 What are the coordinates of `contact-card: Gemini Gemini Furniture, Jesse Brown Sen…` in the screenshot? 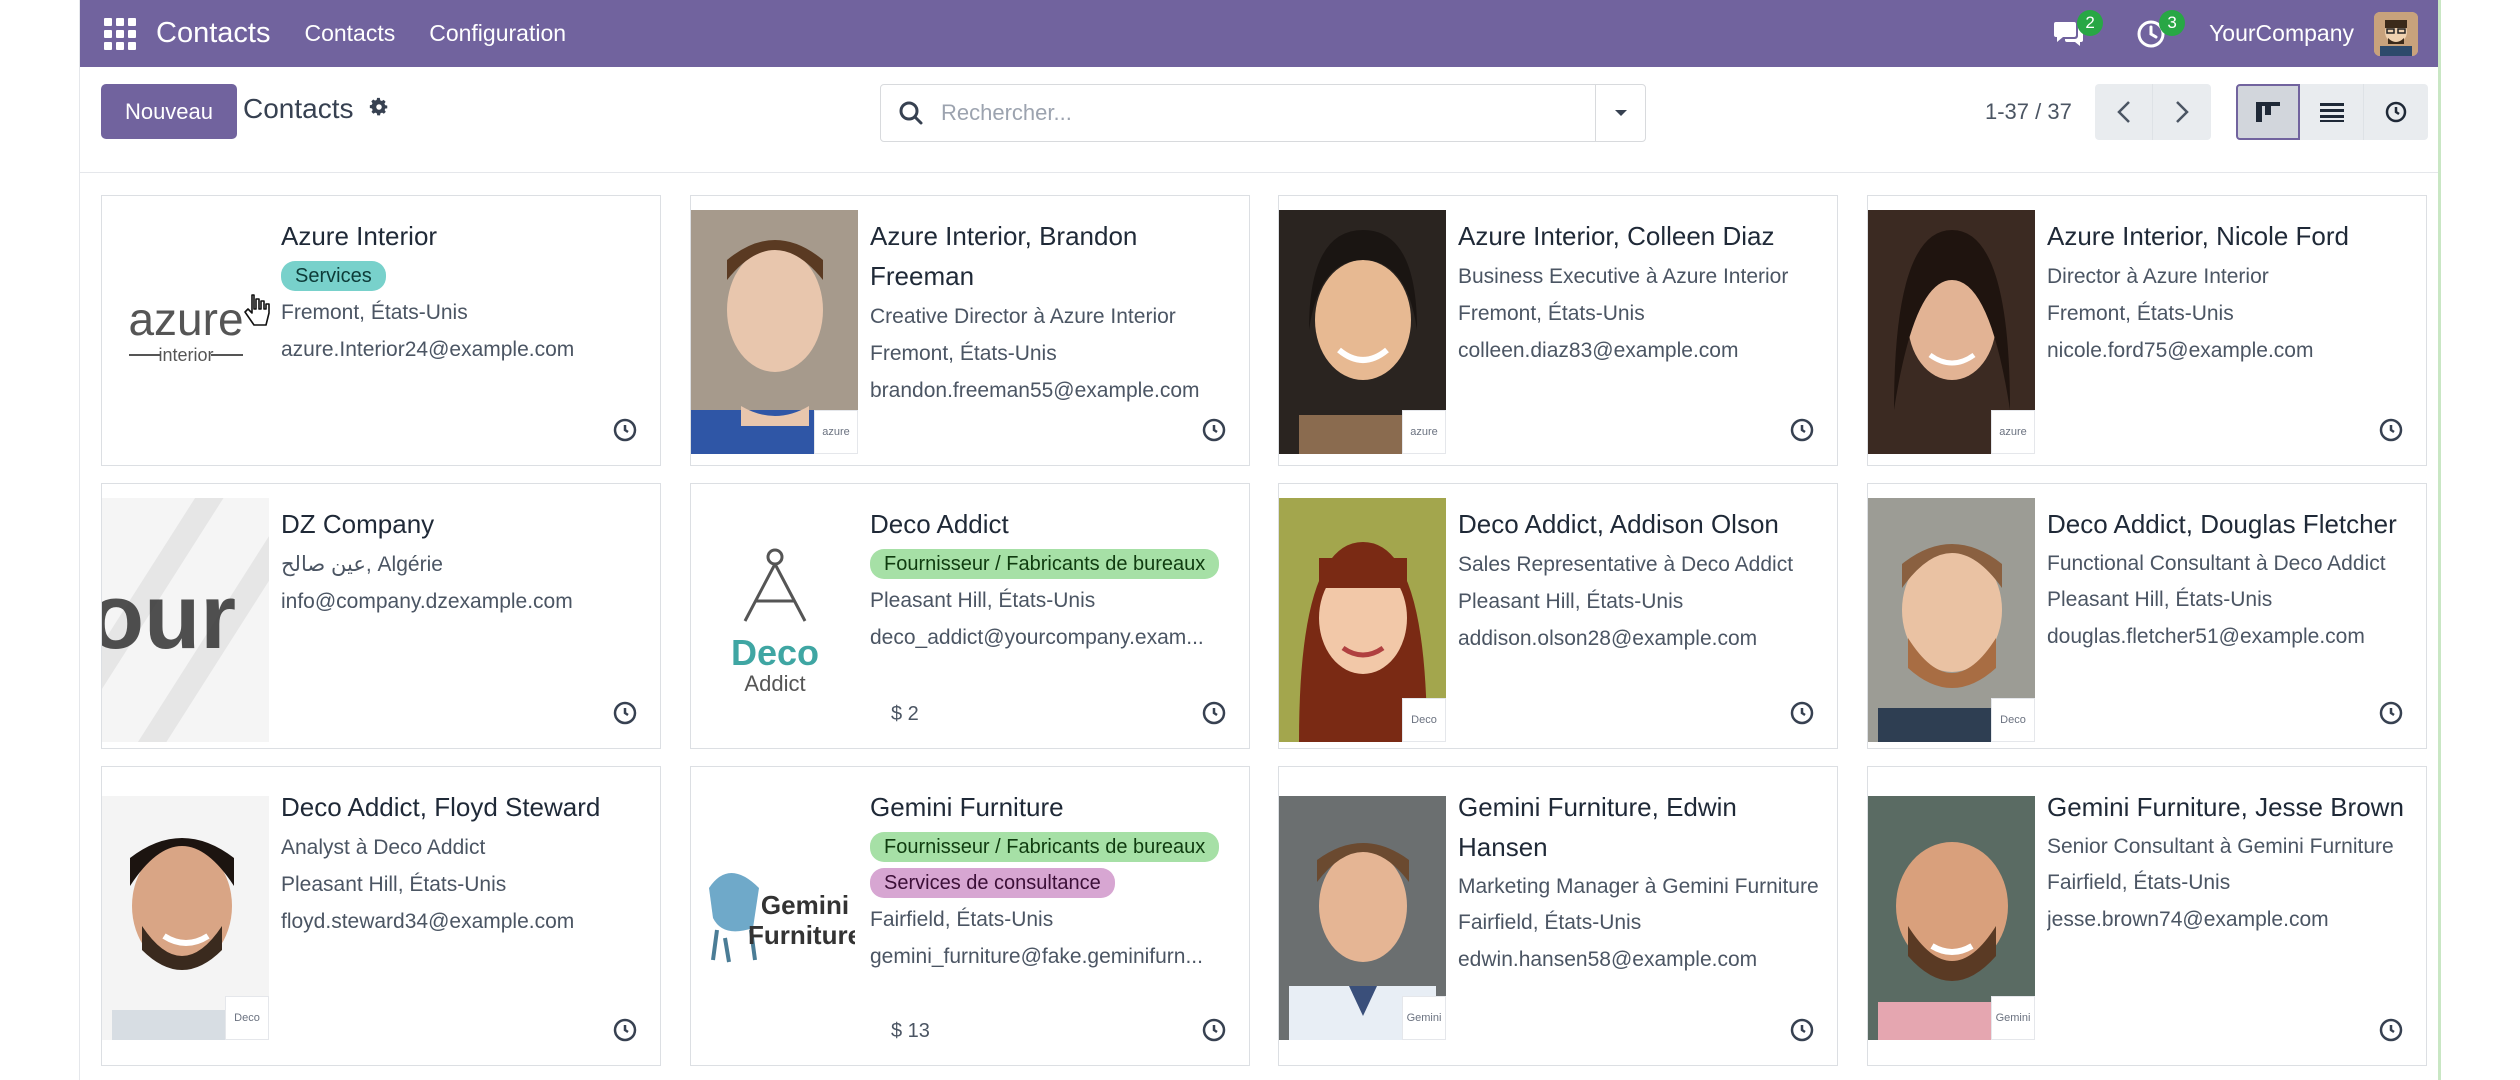 It's located at (2147, 916).